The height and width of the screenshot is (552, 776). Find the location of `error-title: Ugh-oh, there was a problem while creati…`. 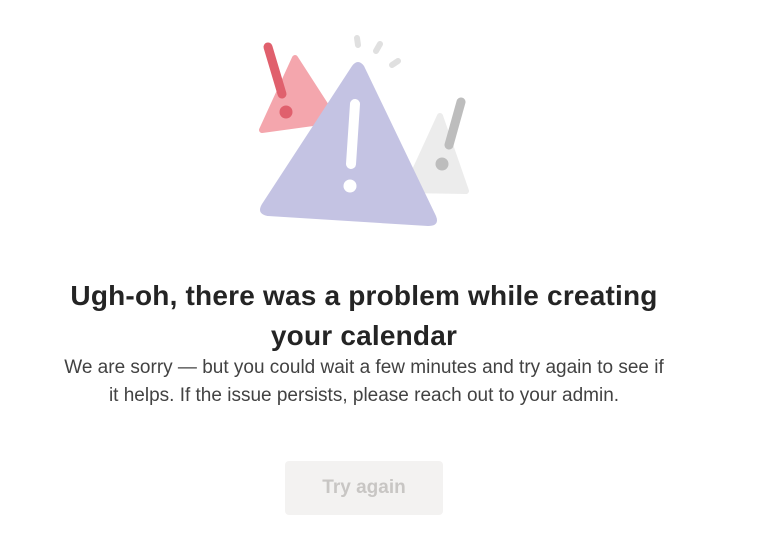

error-title: Ugh-oh, there was a problem while creati… is located at coordinates (364, 315).